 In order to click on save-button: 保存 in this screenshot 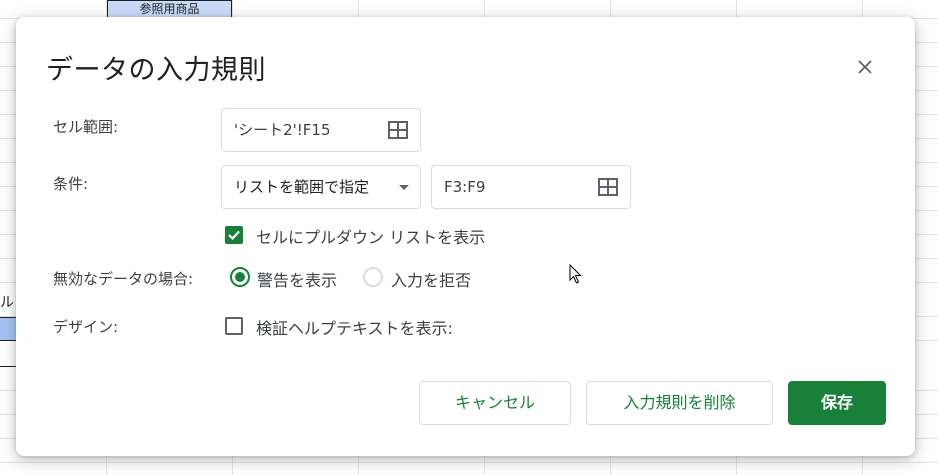, I will do `click(837, 403)`.